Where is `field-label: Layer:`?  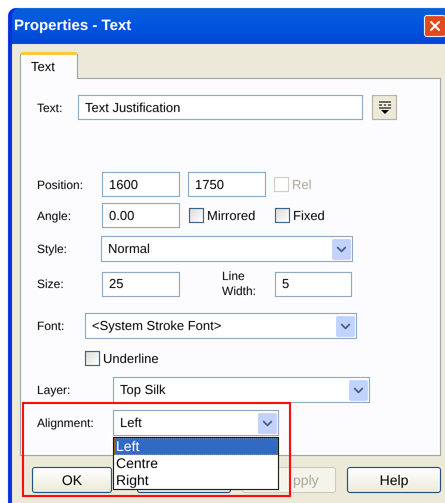 field-label: Layer: is located at coordinates (54, 390).